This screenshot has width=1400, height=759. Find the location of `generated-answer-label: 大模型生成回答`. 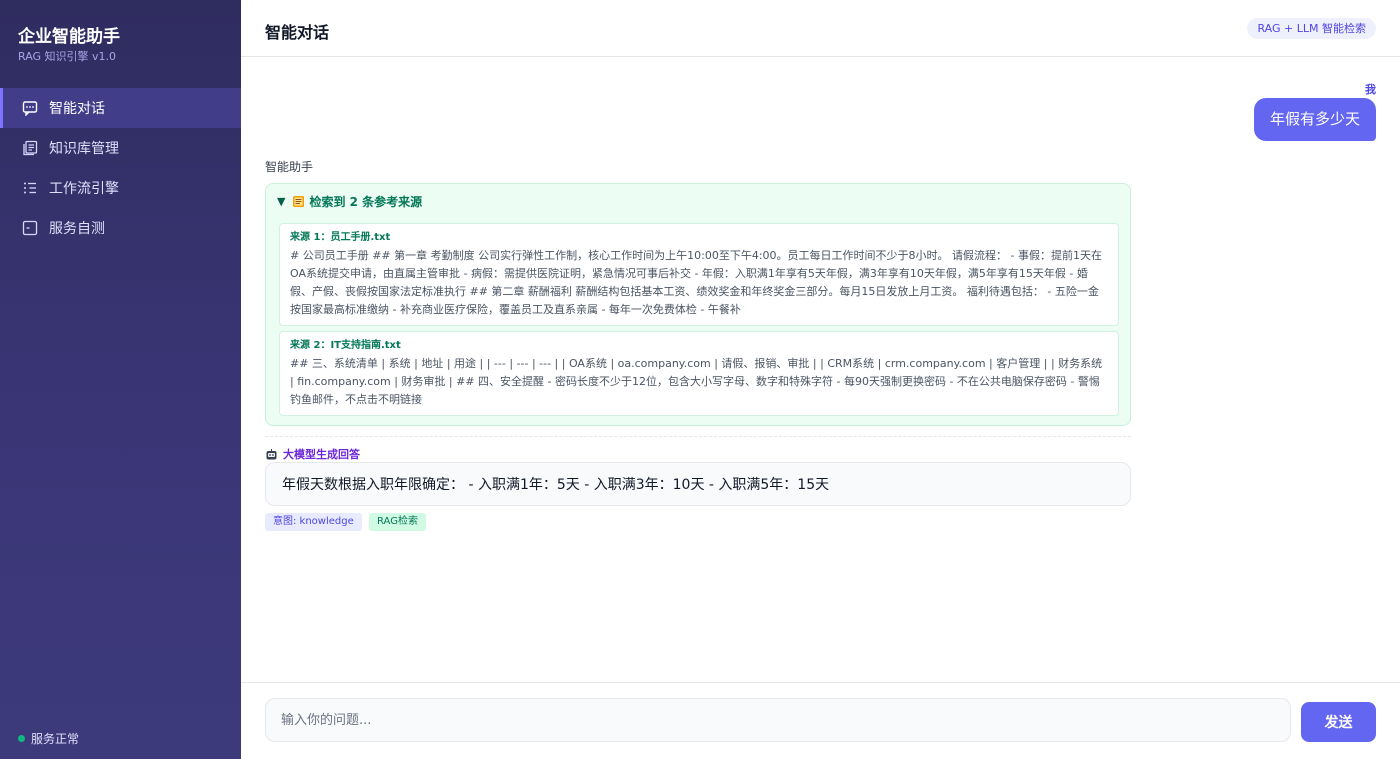

generated-answer-label: 大模型生成回答 is located at coordinates (312, 454).